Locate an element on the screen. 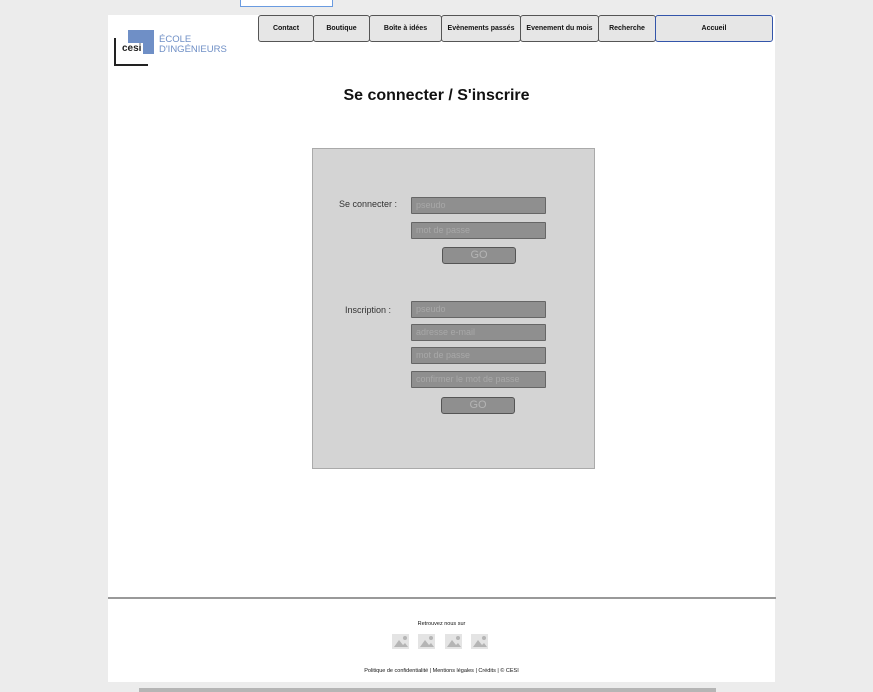 This screenshot has width=873, height=692. nav-evenements-passes: Evènements passés is located at coordinates (481, 28).